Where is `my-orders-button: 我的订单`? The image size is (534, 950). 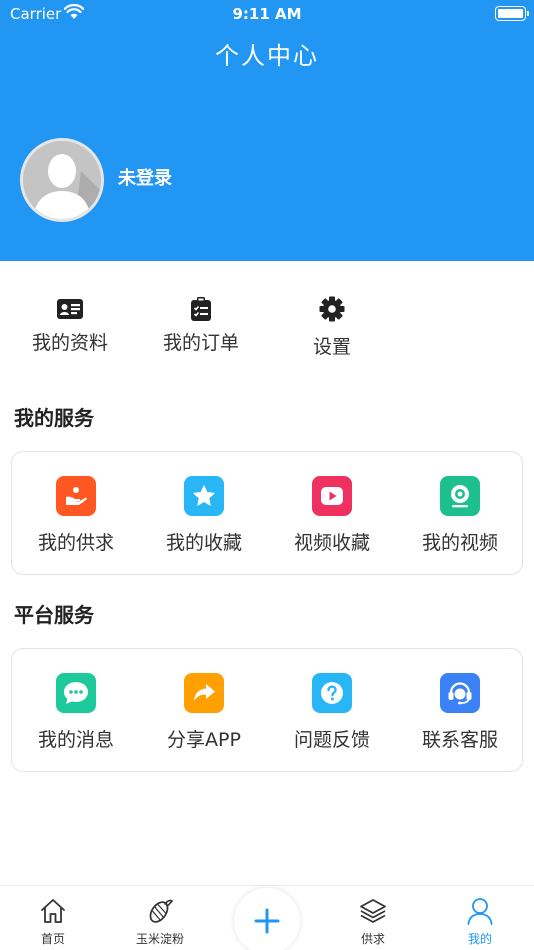
my-orders-button: 我的订单 is located at coordinates (201, 325).